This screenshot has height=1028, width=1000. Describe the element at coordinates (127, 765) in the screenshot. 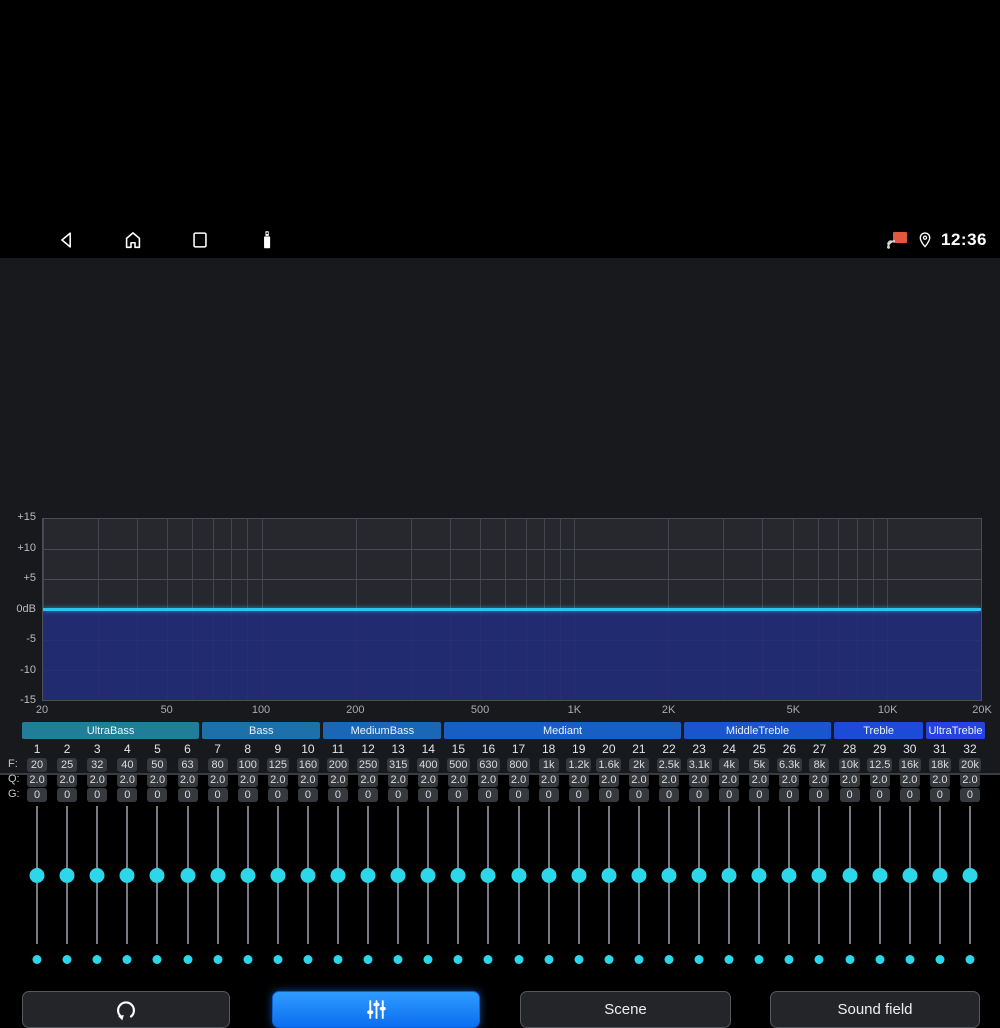

I see `freq-value: 40` at that location.